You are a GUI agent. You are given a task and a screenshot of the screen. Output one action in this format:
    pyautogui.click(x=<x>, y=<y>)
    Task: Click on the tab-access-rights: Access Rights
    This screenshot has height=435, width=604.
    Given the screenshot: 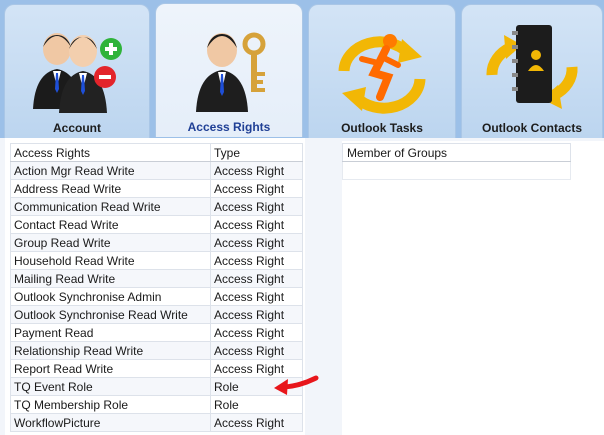 What is the action you would take?
    pyautogui.click(x=229, y=70)
    